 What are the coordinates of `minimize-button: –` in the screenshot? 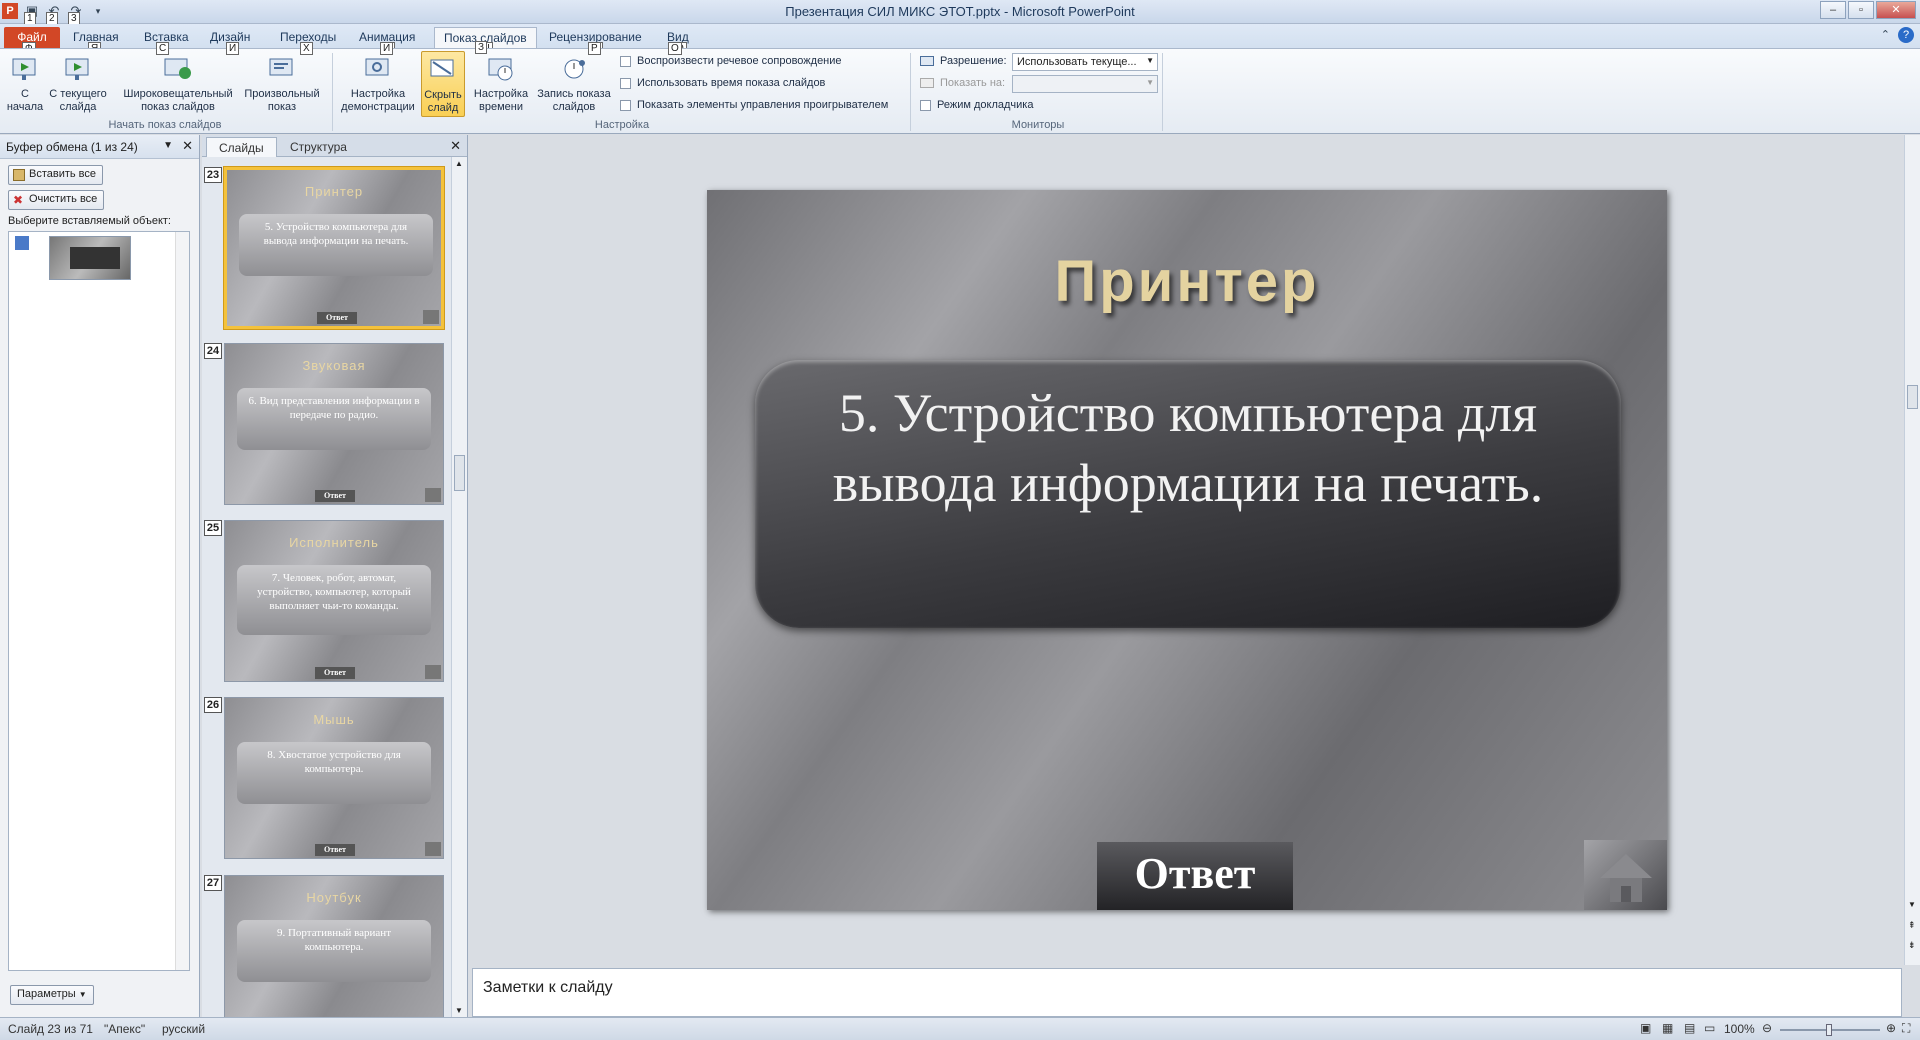 It's located at (1833, 10).